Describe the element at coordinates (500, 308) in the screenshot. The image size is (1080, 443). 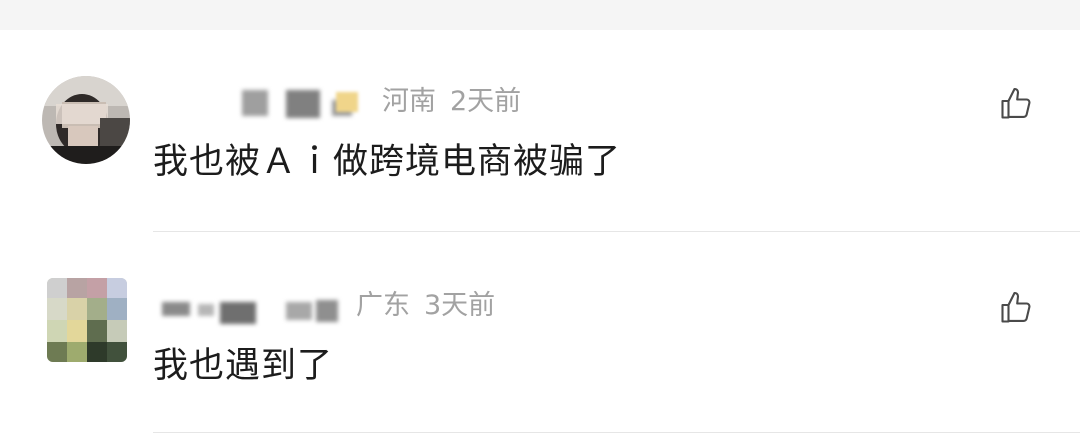
I see `comment-meta: 广东 3天前` at that location.